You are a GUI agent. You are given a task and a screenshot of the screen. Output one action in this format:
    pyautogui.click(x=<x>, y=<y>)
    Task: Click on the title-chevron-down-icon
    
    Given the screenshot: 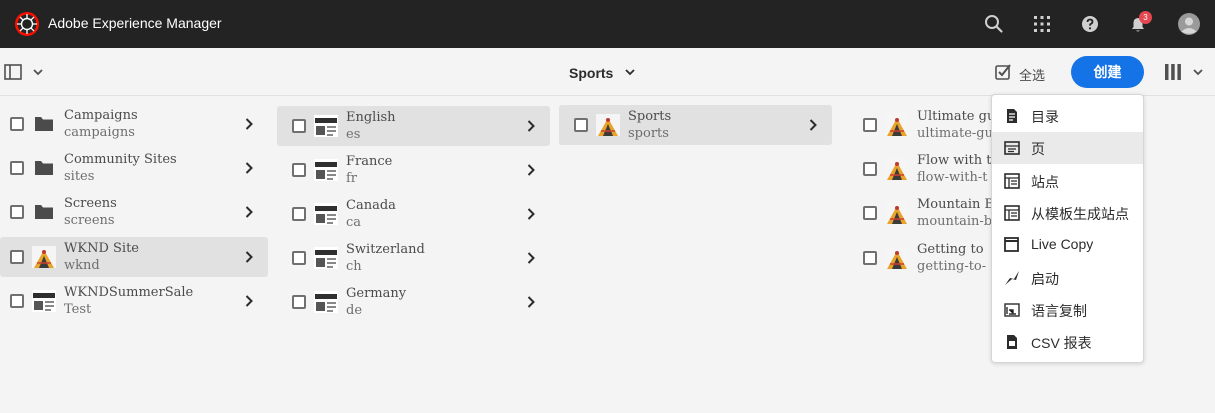 What is the action you would take?
    pyautogui.click(x=630, y=72)
    